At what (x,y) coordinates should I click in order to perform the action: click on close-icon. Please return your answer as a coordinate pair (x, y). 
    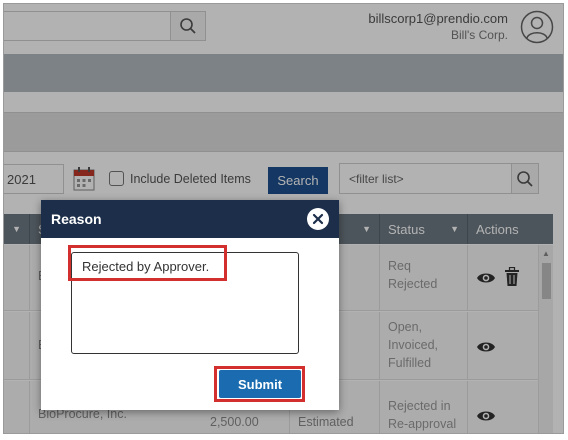
    Looking at the image, I should click on (318, 219).